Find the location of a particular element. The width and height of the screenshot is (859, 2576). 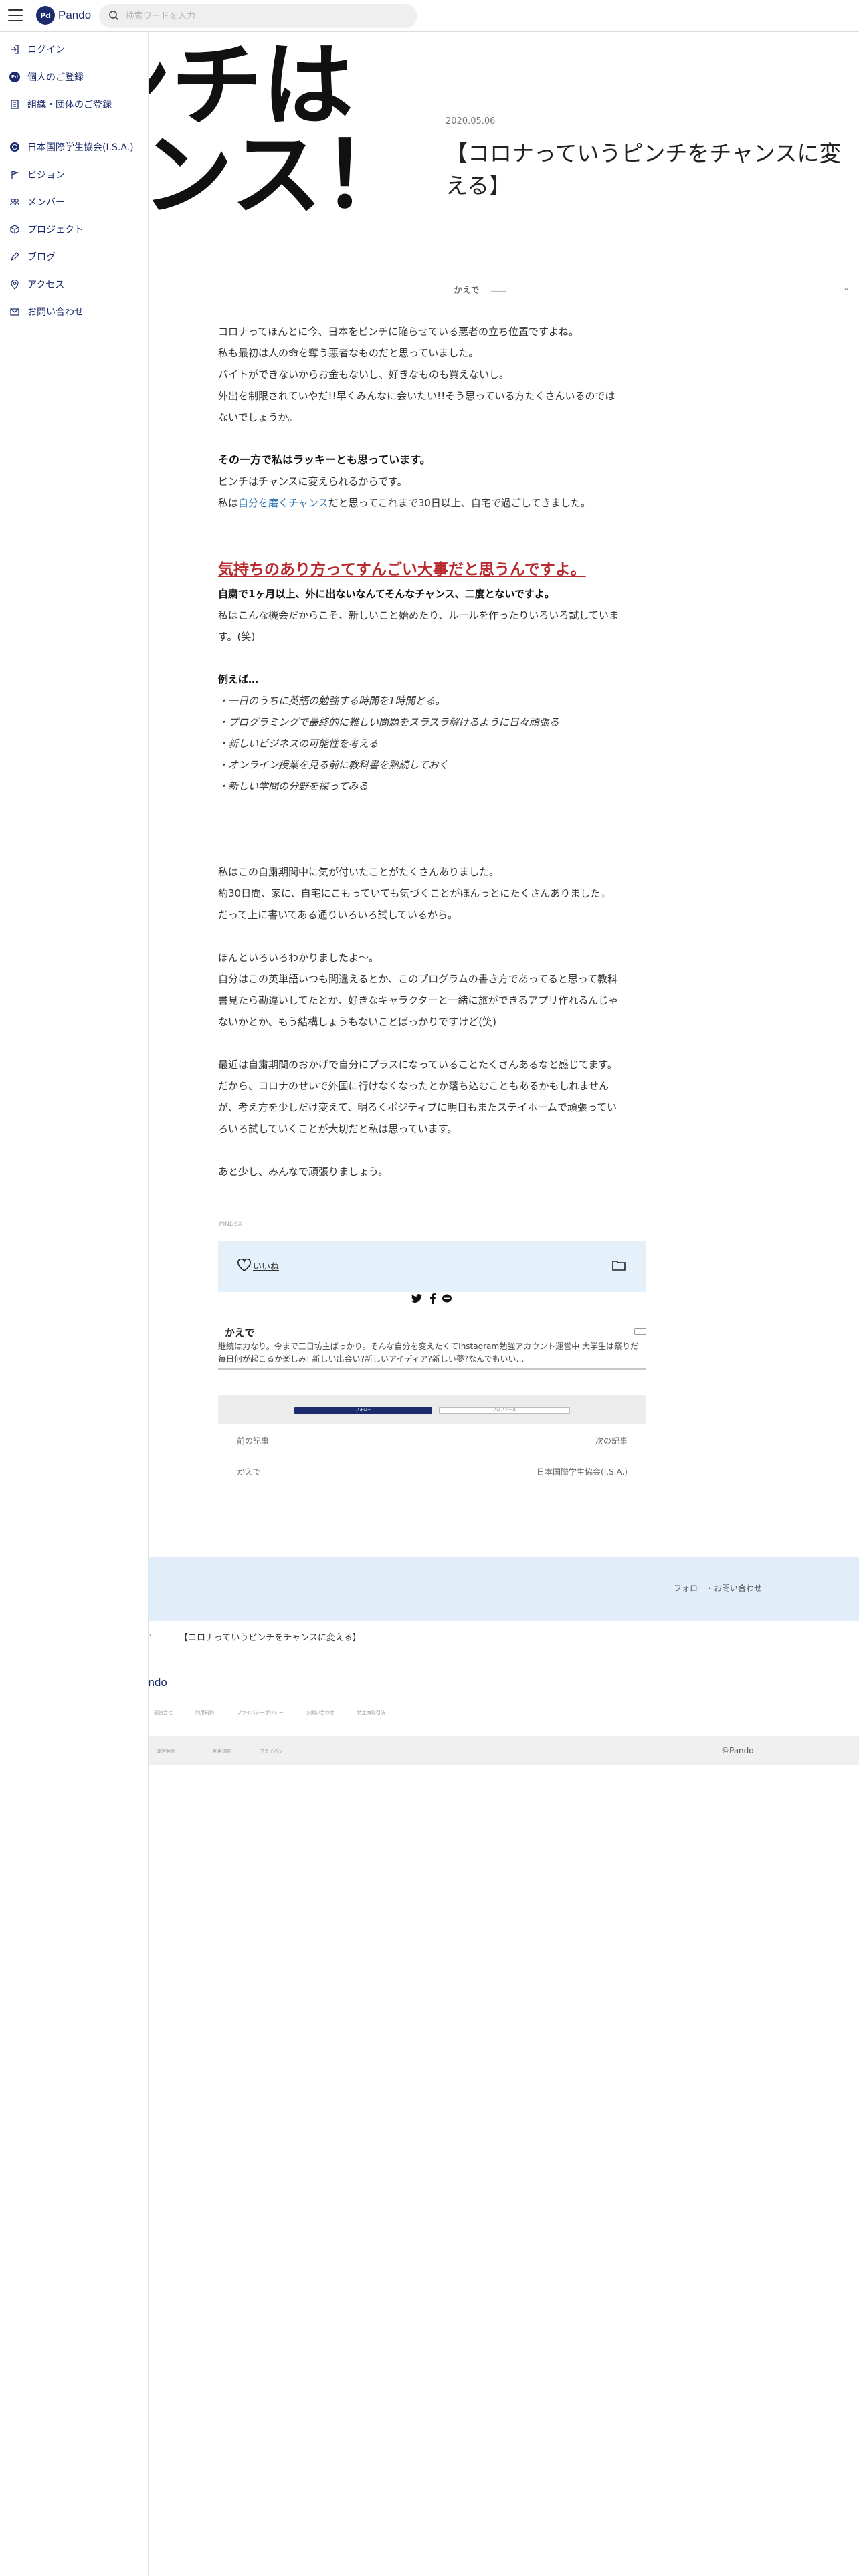

sidebar-item-project: プロジェクト is located at coordinates (74, 229).